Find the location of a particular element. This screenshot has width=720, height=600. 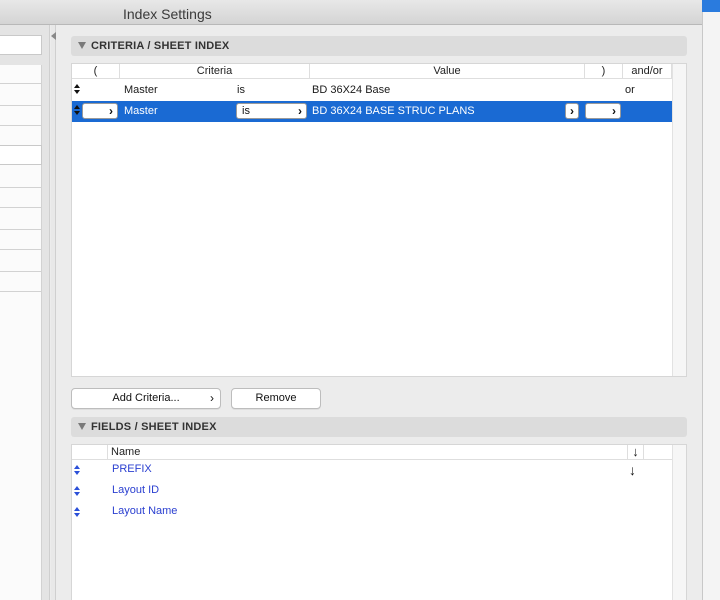

collapse-left-icon is located at coordinates (53, 36).